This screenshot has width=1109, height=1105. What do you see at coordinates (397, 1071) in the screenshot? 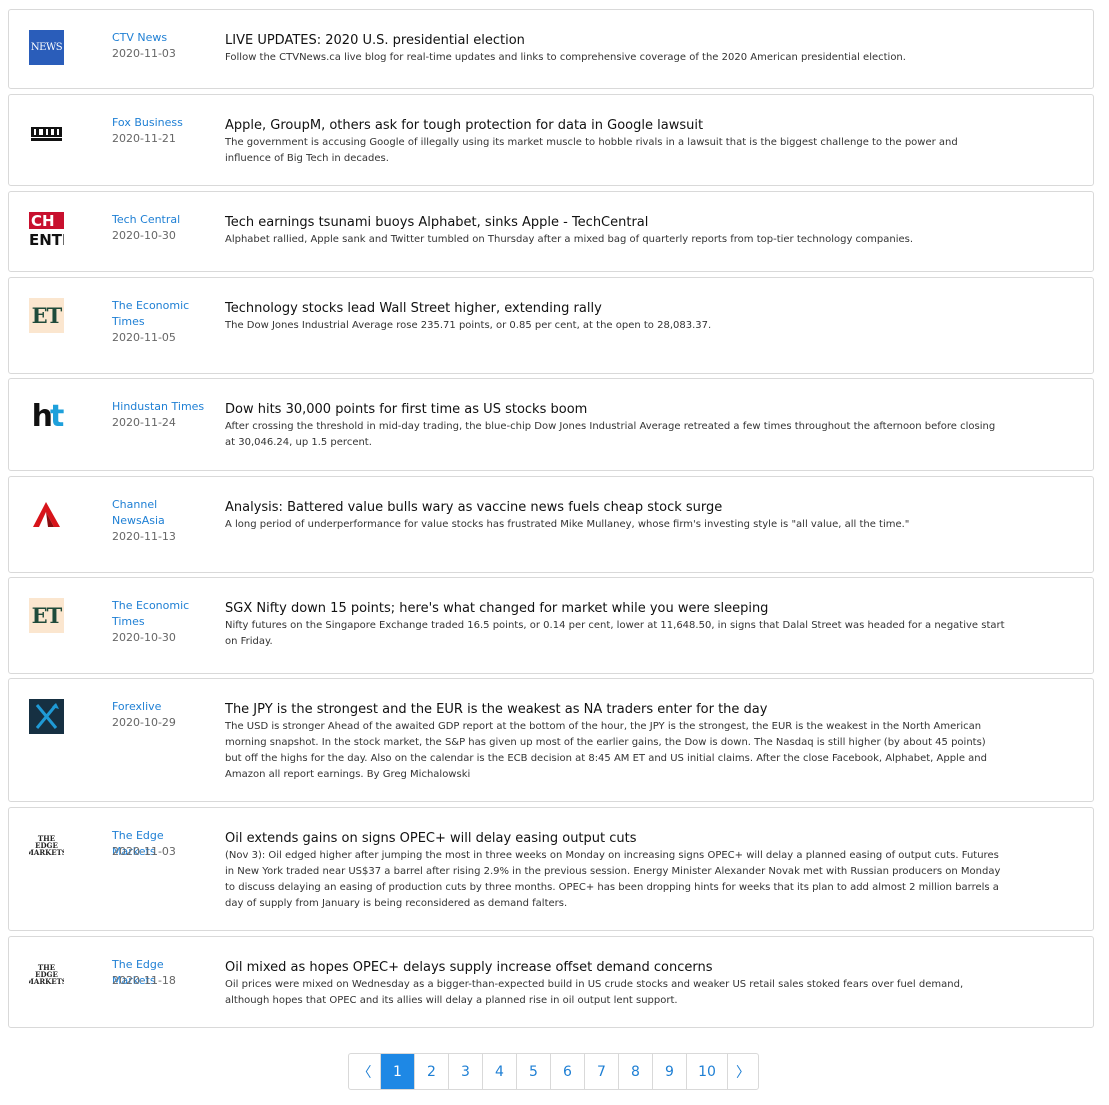
I see `page-button-1: 1` at bounding box center [397, 1071].